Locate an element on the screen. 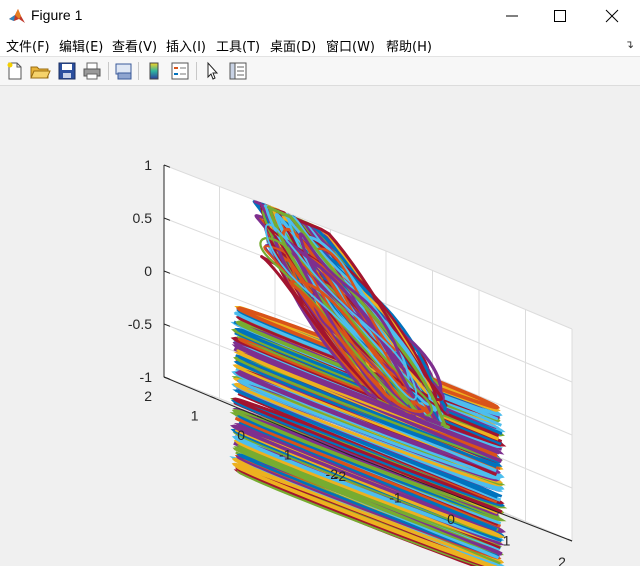 The width and height of the screenshot is (640, 566). maximize-button is located at coordinates (560, 16).